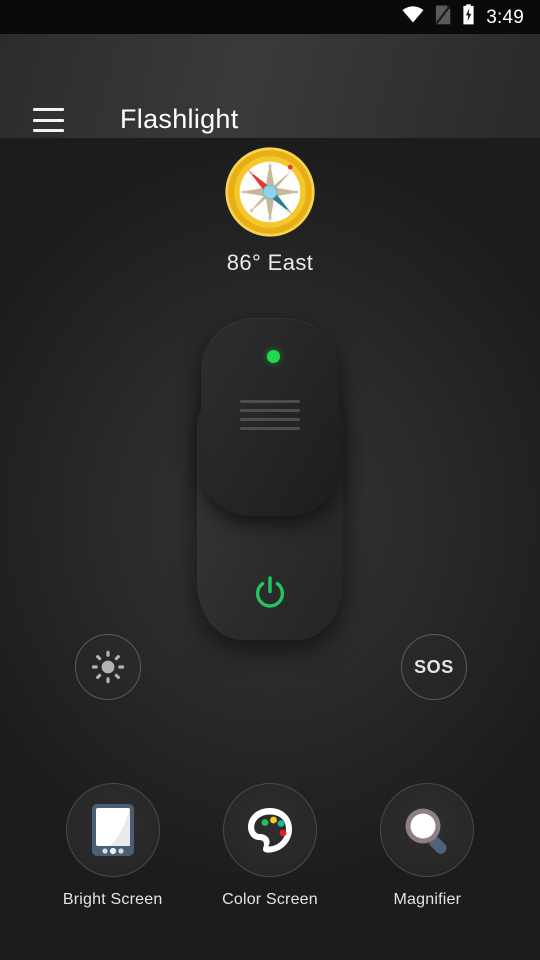 The width and height of the screenshot is (540, 960). I want to click on bright-screen-button, so click(112, 830).